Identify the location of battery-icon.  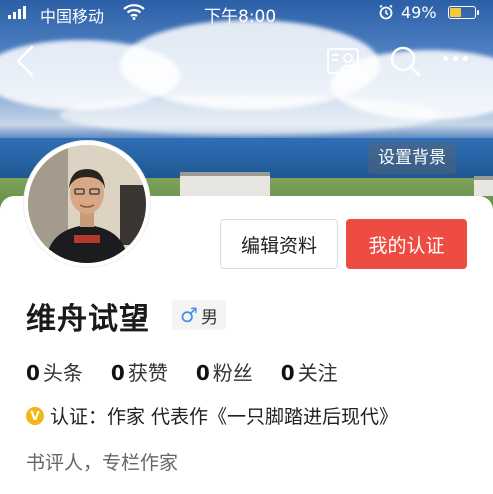
(463, 12).